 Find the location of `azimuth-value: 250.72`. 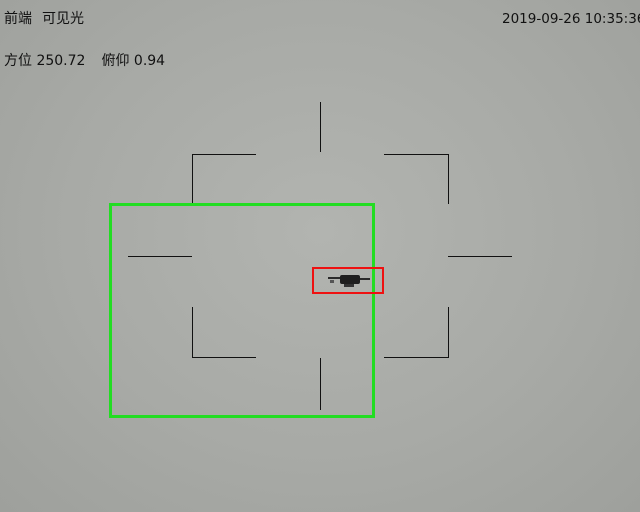

azimuth-value: 250.72 is located at coordinates (61, 61).